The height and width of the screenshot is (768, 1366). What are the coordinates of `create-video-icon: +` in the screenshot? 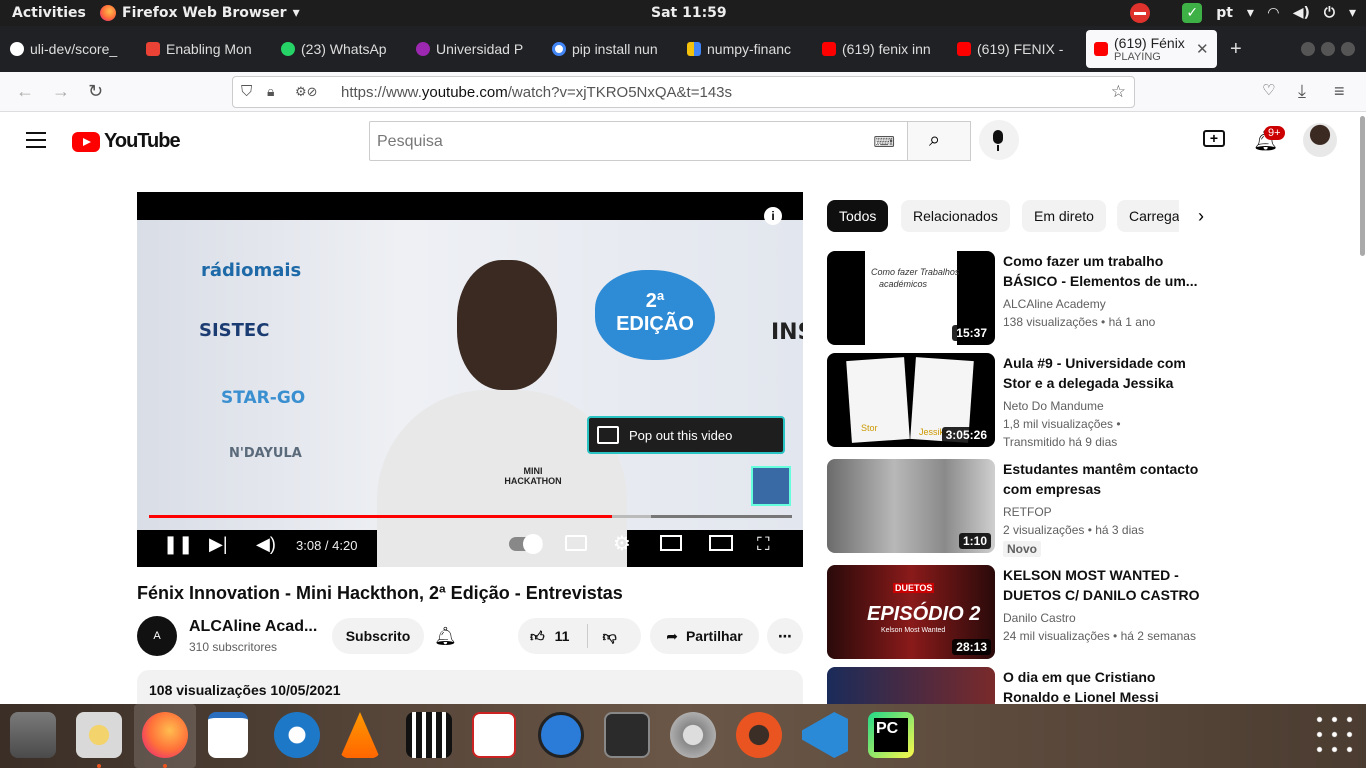 It's located at (1214, 138).